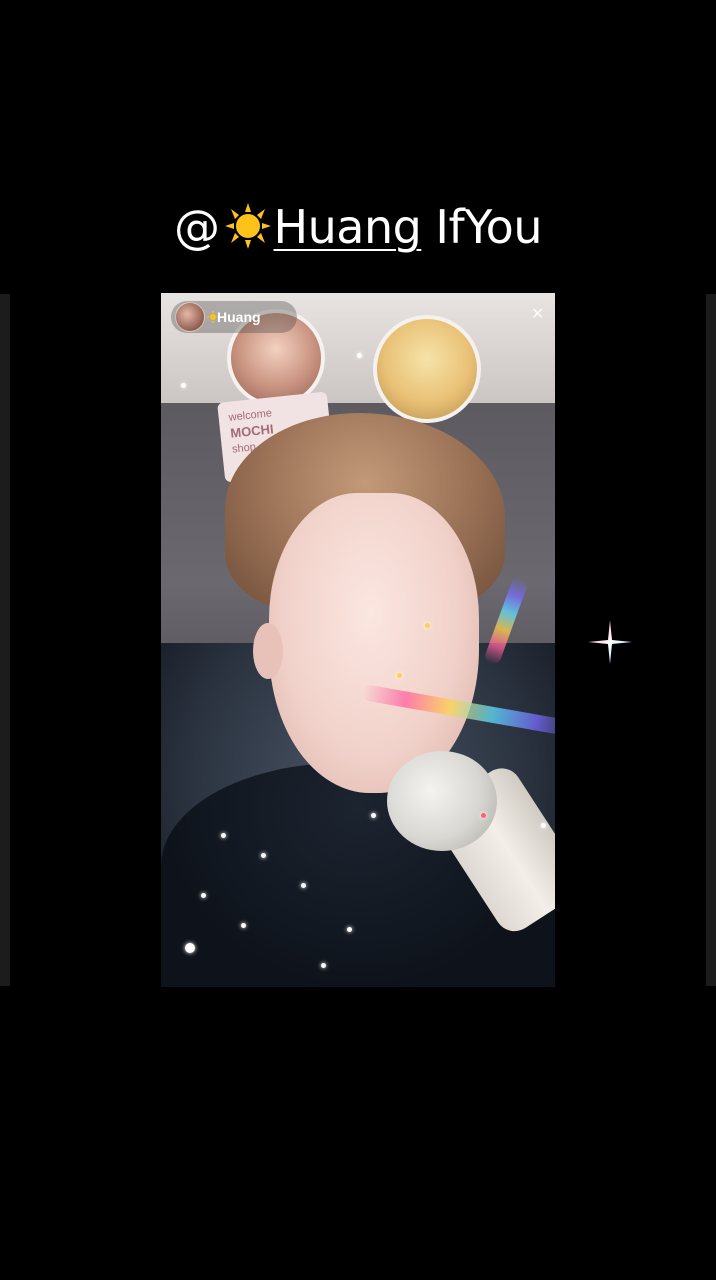 The height and width of the screenshot is (1280, 716). I want to click on sun-icon, so click(247, 226).